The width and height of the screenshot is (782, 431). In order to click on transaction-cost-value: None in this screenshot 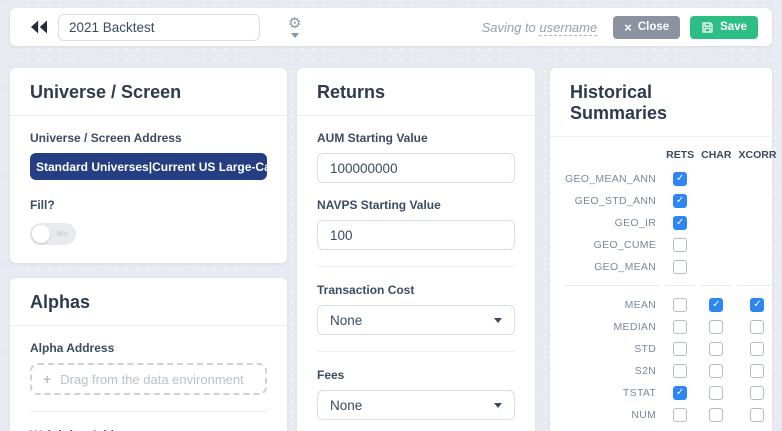, I will do `click(346, 320)`.